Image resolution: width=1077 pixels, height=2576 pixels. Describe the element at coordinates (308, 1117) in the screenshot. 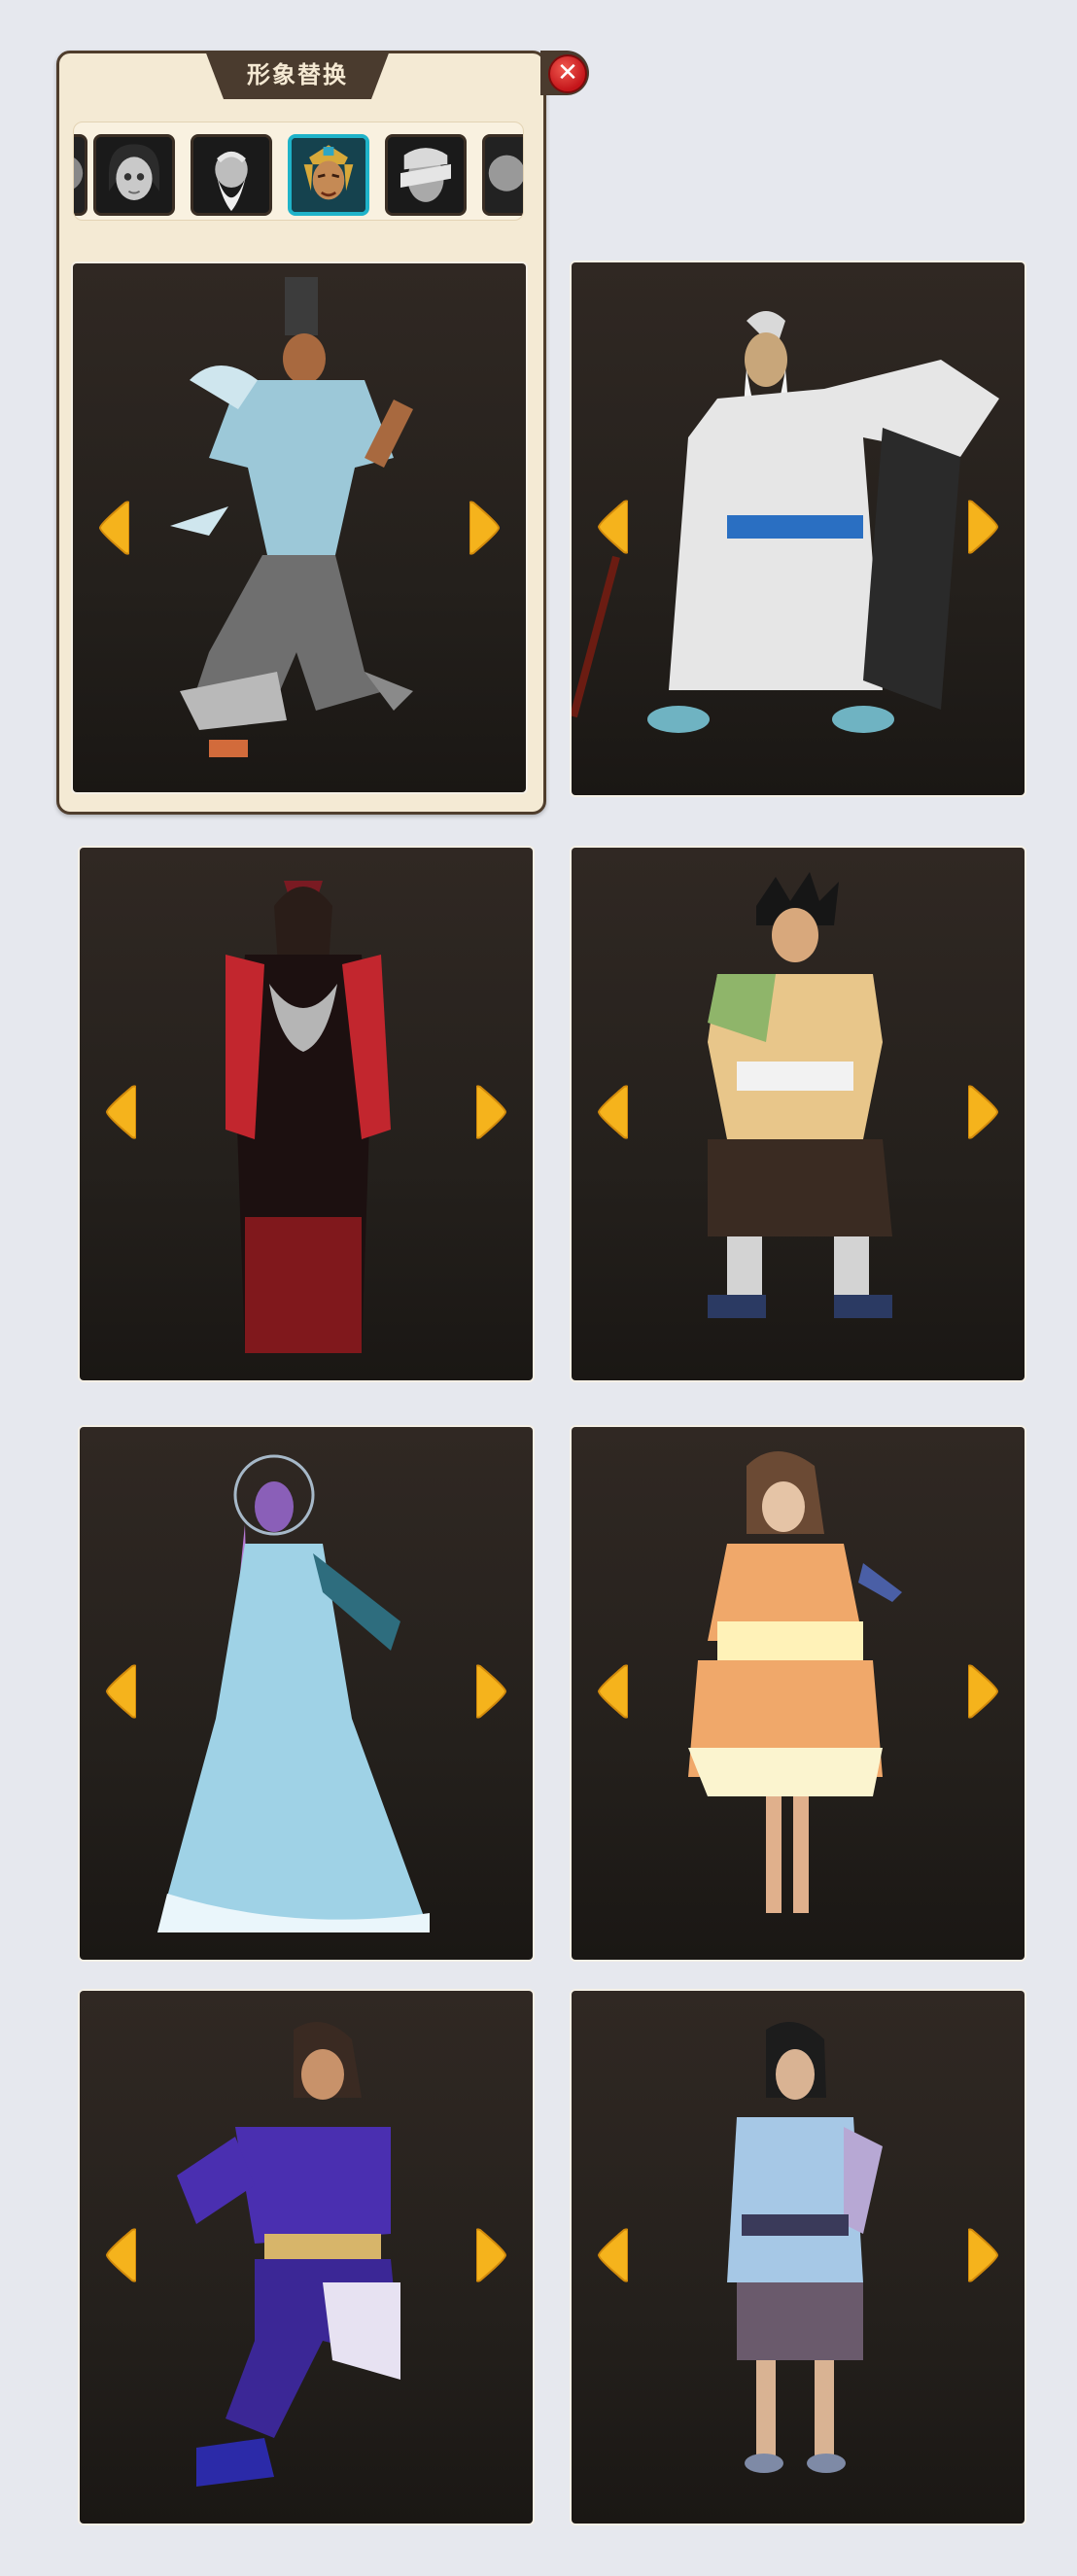

I see `character-figure-red-black-robed-woman` at that location.